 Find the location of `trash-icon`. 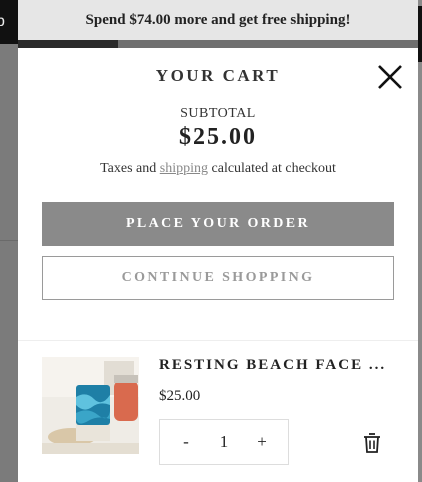

trash-icon is located at coordinates (372, 443).